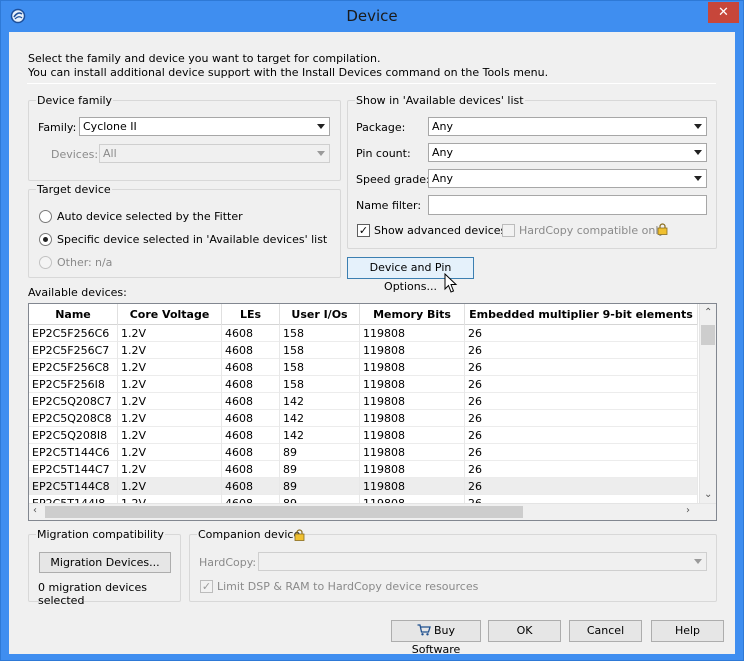  Describe the element at coordinates (412, 314) in the screenshot. I see `column-header: Memory Bits` at that location.